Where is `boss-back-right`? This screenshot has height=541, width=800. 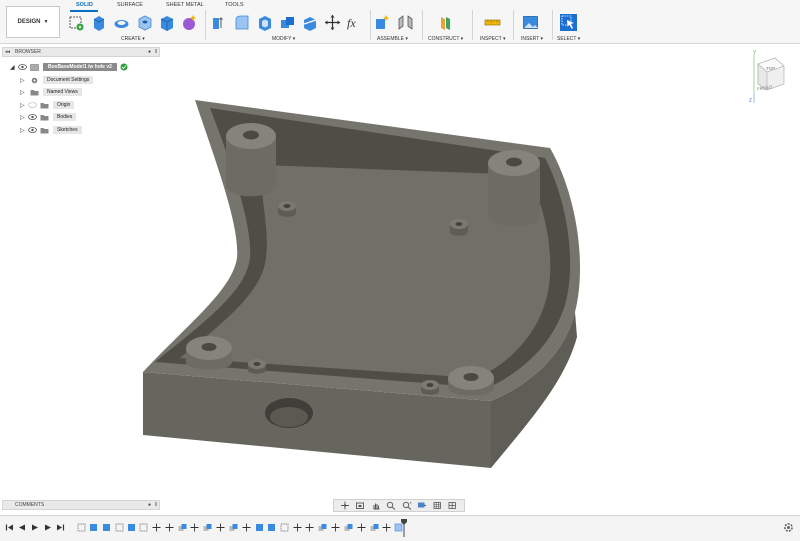
boss-back-right is located at coordinates (459, 227).